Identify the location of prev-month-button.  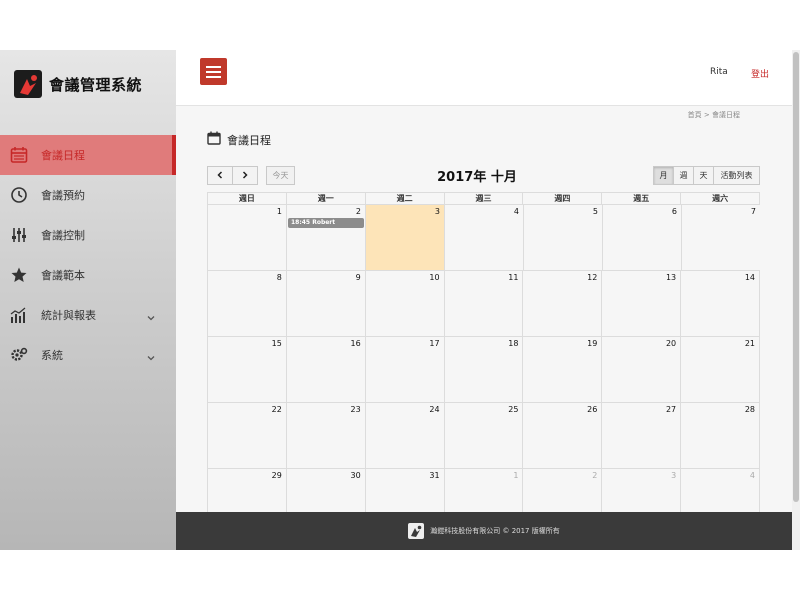
(220, 175).